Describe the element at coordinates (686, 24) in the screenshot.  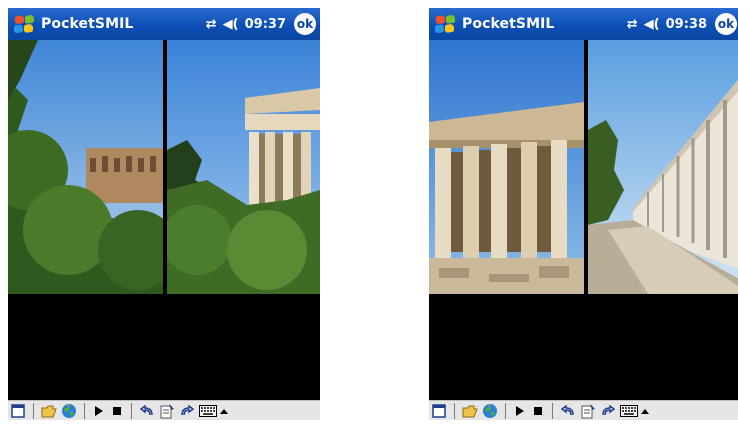
I see `clock: 09:38` at that location.